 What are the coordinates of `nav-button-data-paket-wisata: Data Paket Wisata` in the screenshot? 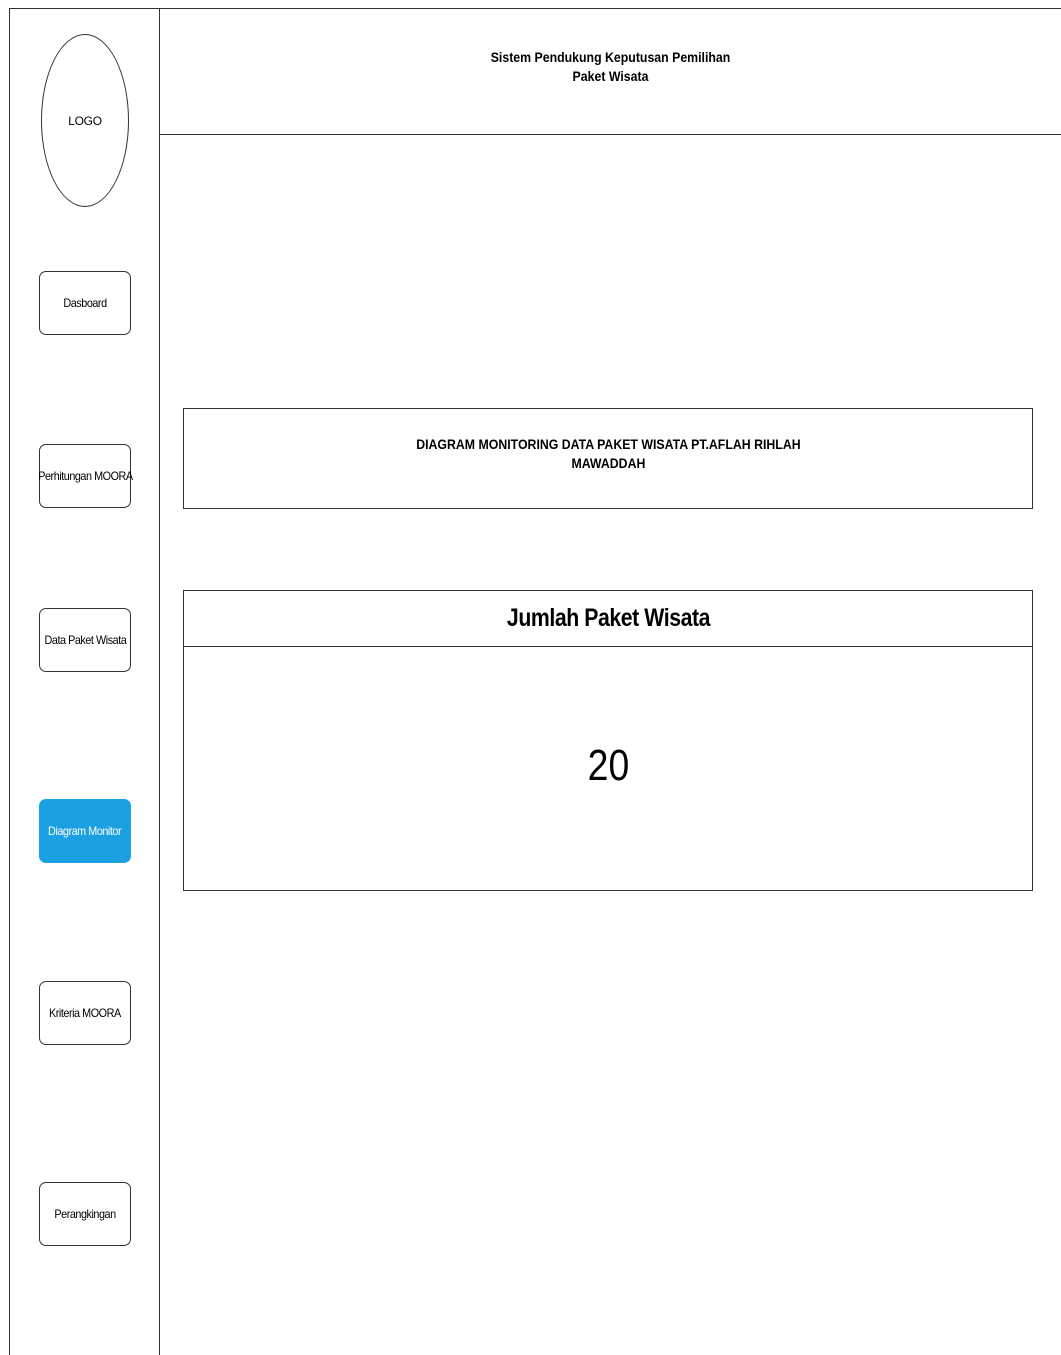 It's located at (85, 640).